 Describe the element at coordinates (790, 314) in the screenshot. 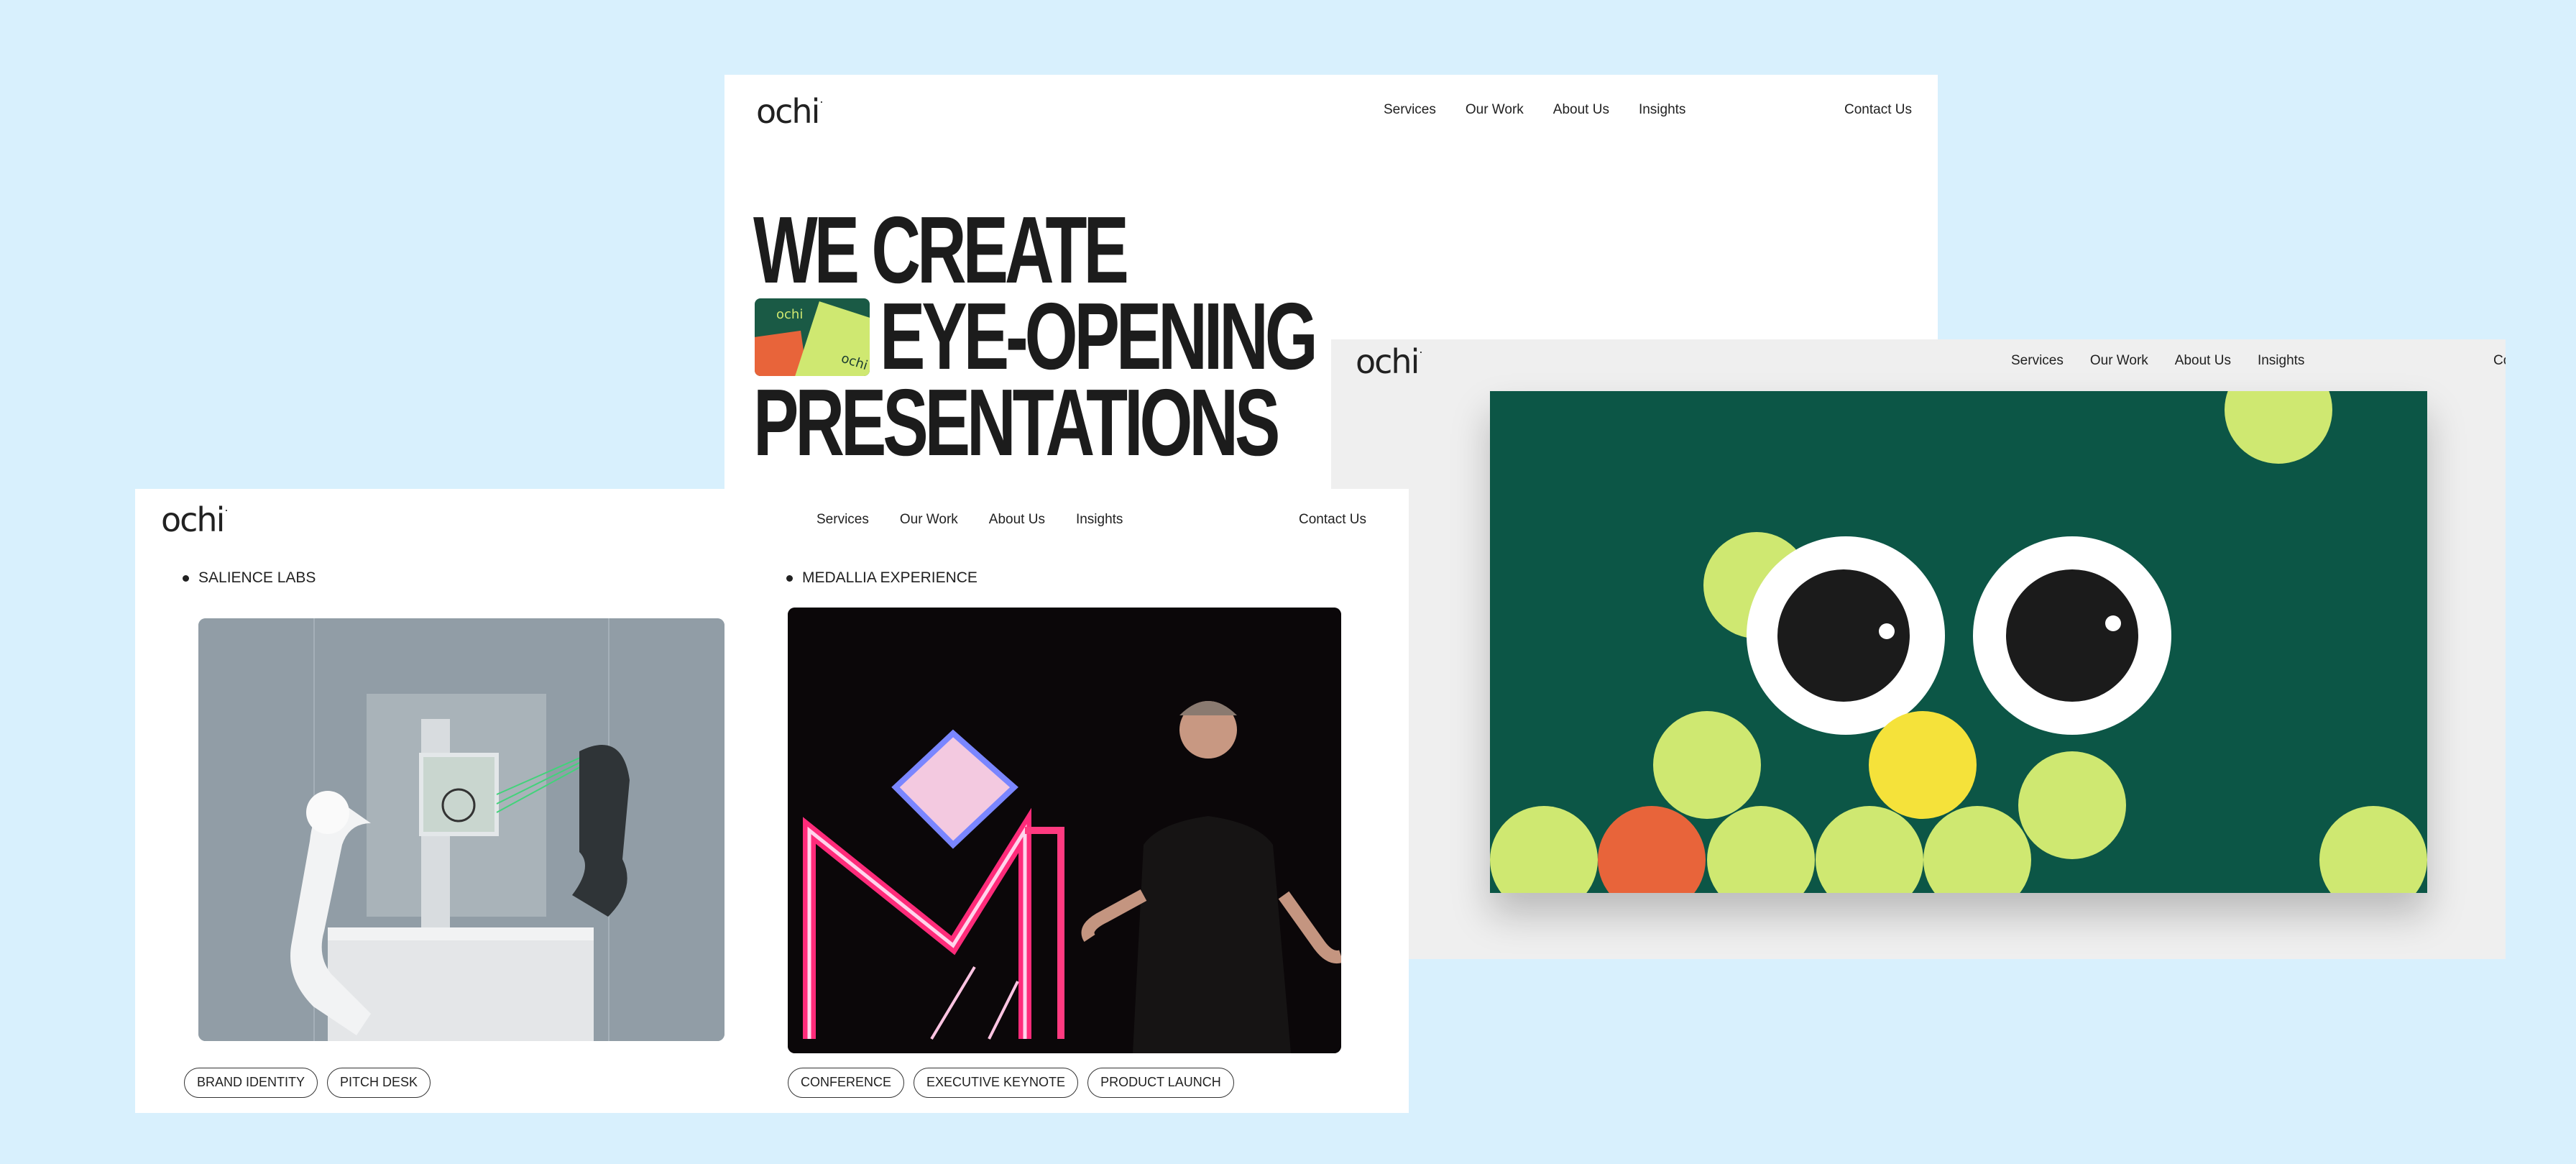

I see `thumb-logo-a: ochi` at that location.